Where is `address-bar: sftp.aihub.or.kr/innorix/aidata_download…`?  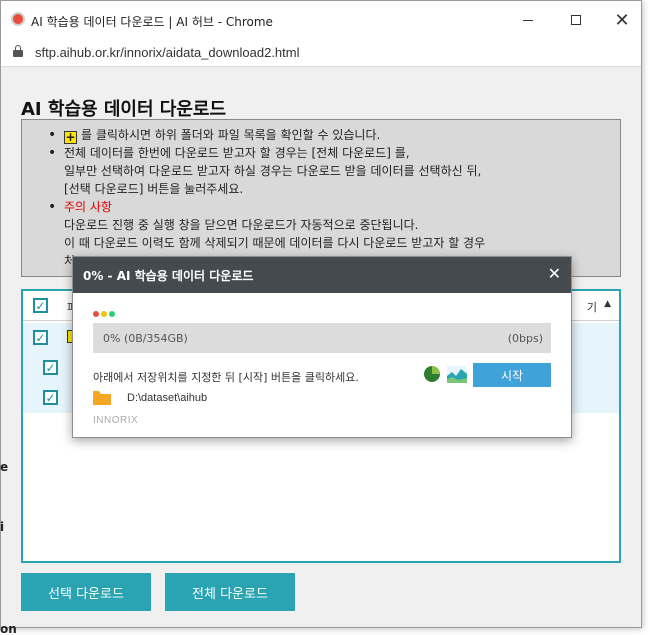
address-bar: sftp.aihub.or.kr/innorix/aidata_download… is located at coordinates (321, 52).